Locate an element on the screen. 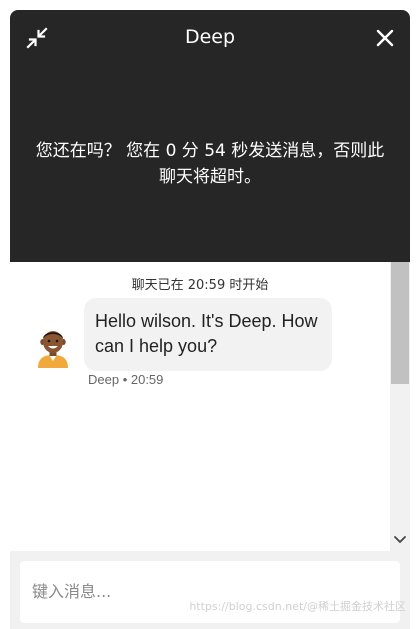  scrollbar-thumb is located at coordinates (400, 323).